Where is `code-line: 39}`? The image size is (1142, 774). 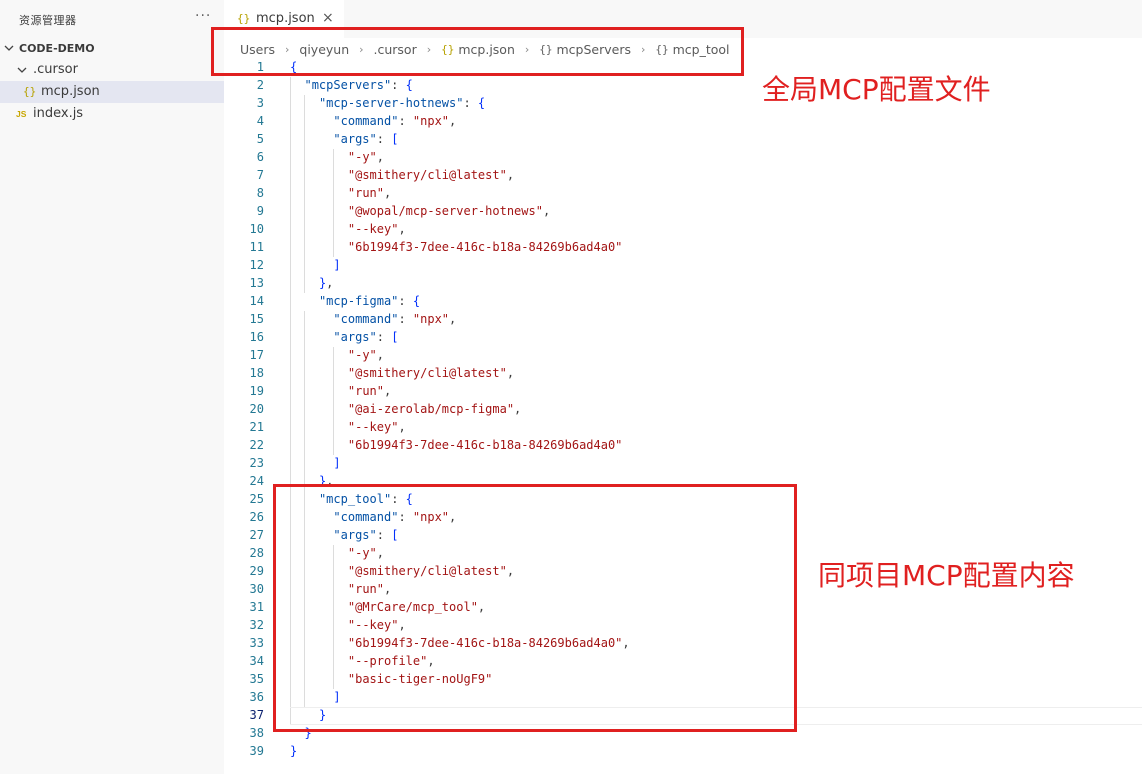 code-line: 39} is located at coordinates (683, 752).